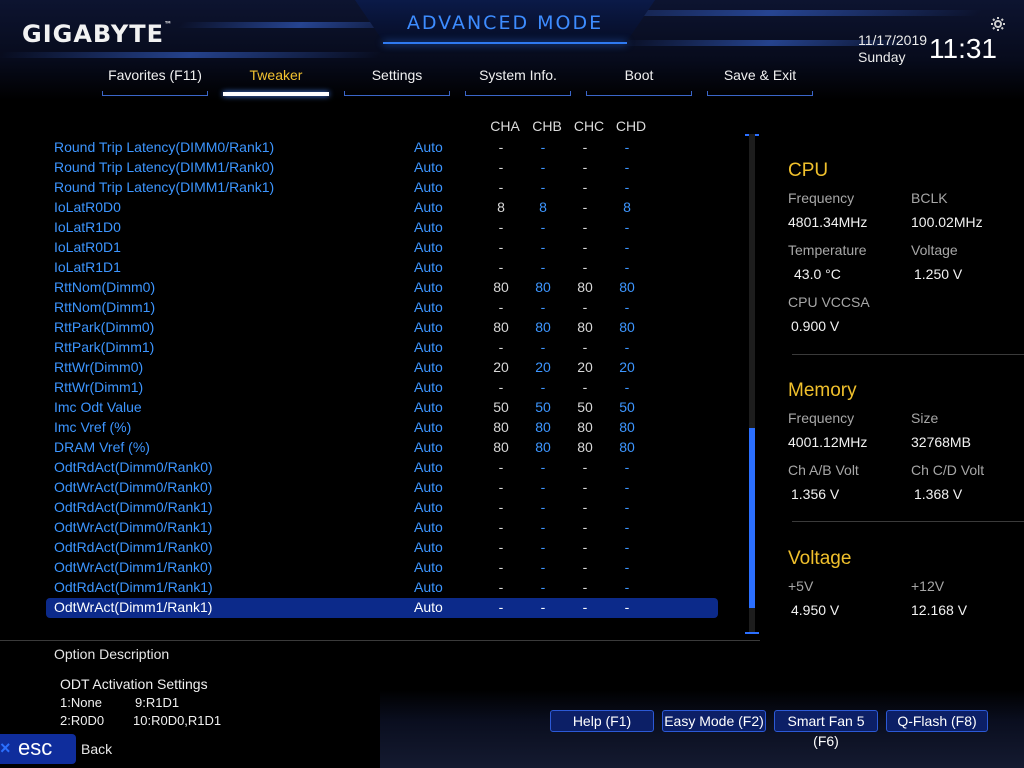 The height and width of the screenshot is (768, 1024). I want to click on column-header-cha: CHA, so click(505, 126).